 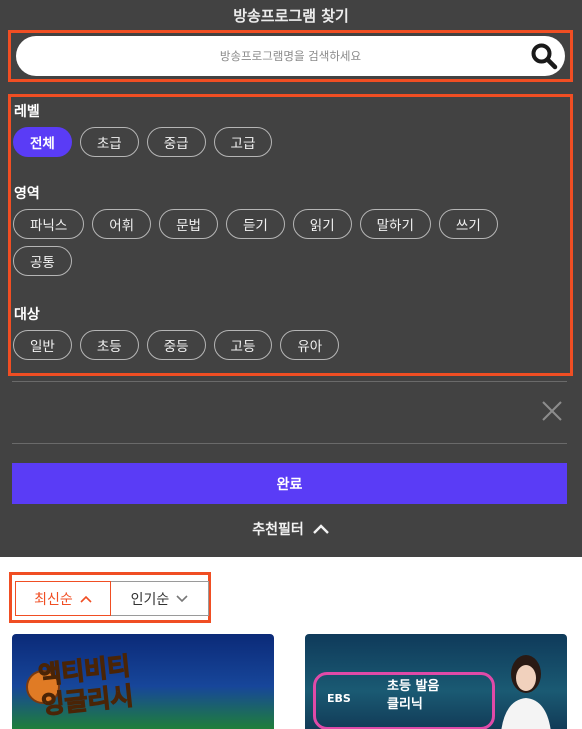 I want to click on target-chip-middle: 중등, so click(x=176, y=345).